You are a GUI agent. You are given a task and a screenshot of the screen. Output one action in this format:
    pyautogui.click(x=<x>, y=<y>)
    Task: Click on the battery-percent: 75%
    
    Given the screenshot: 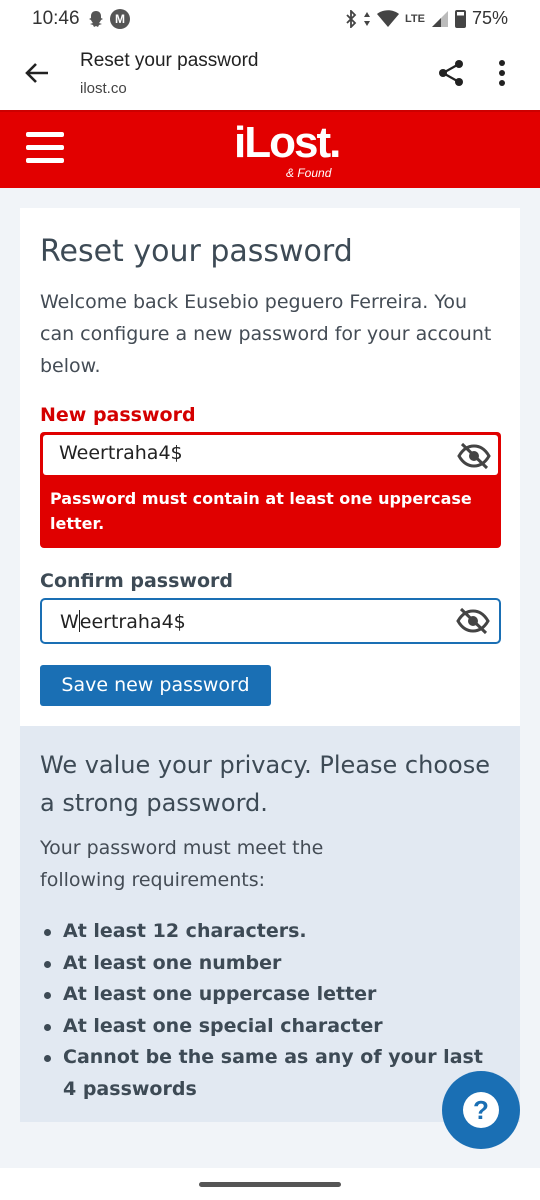 What is the action you would take?
    pyautogui.click(x=489, y=18)
    